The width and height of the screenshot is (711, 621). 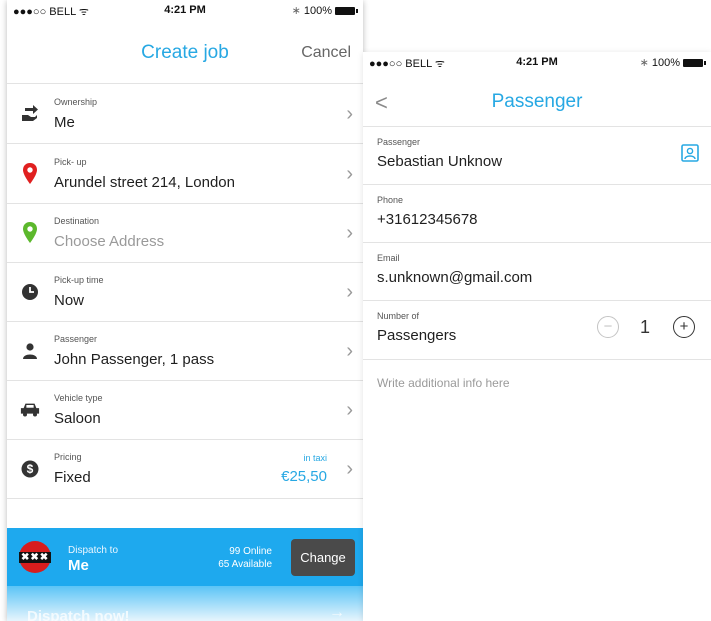 I want to click on passenger-count-field: Number of Passengers − 1 +, so click(x=537, y=330).